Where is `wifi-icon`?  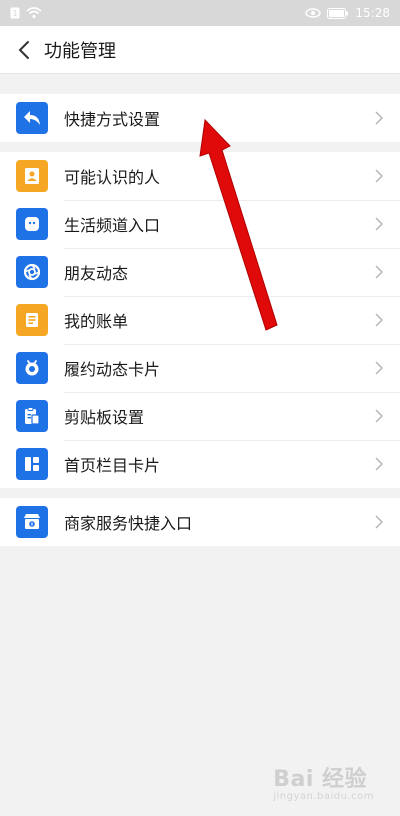
wifi-icon is located at coordinates (34, 13).